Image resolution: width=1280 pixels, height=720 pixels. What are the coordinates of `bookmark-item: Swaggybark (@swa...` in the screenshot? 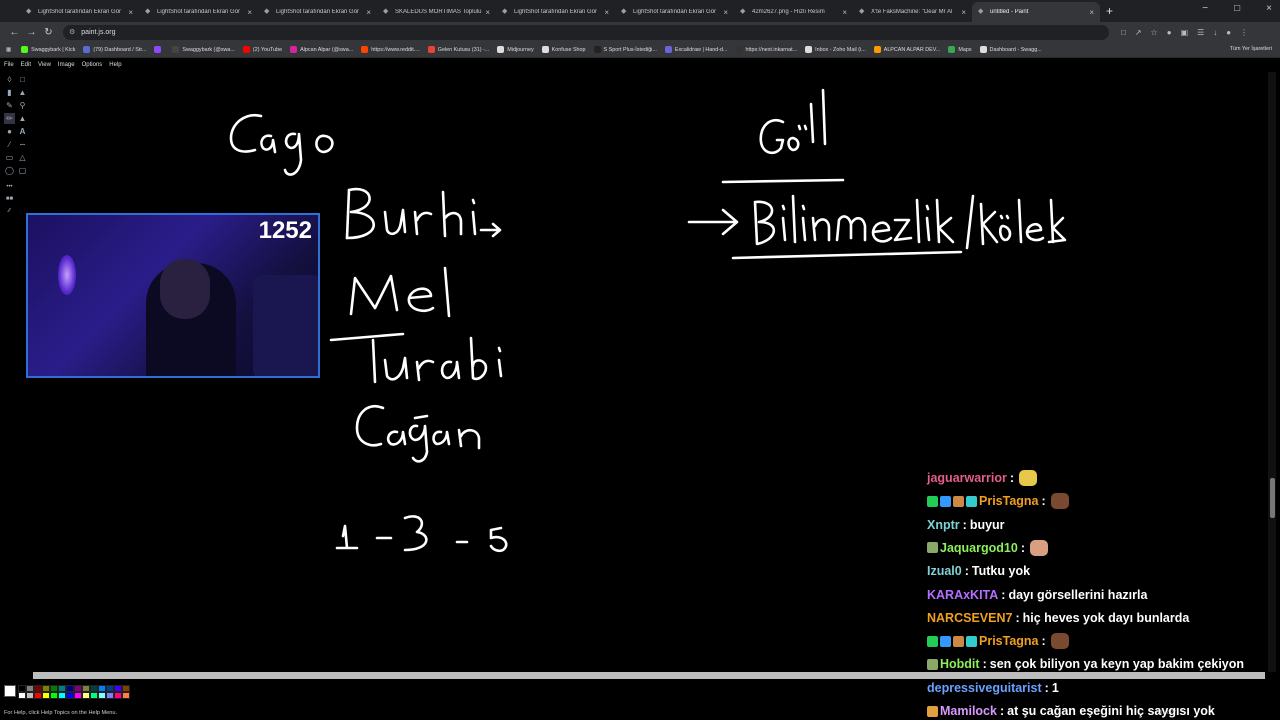 It's located at (203, 49).